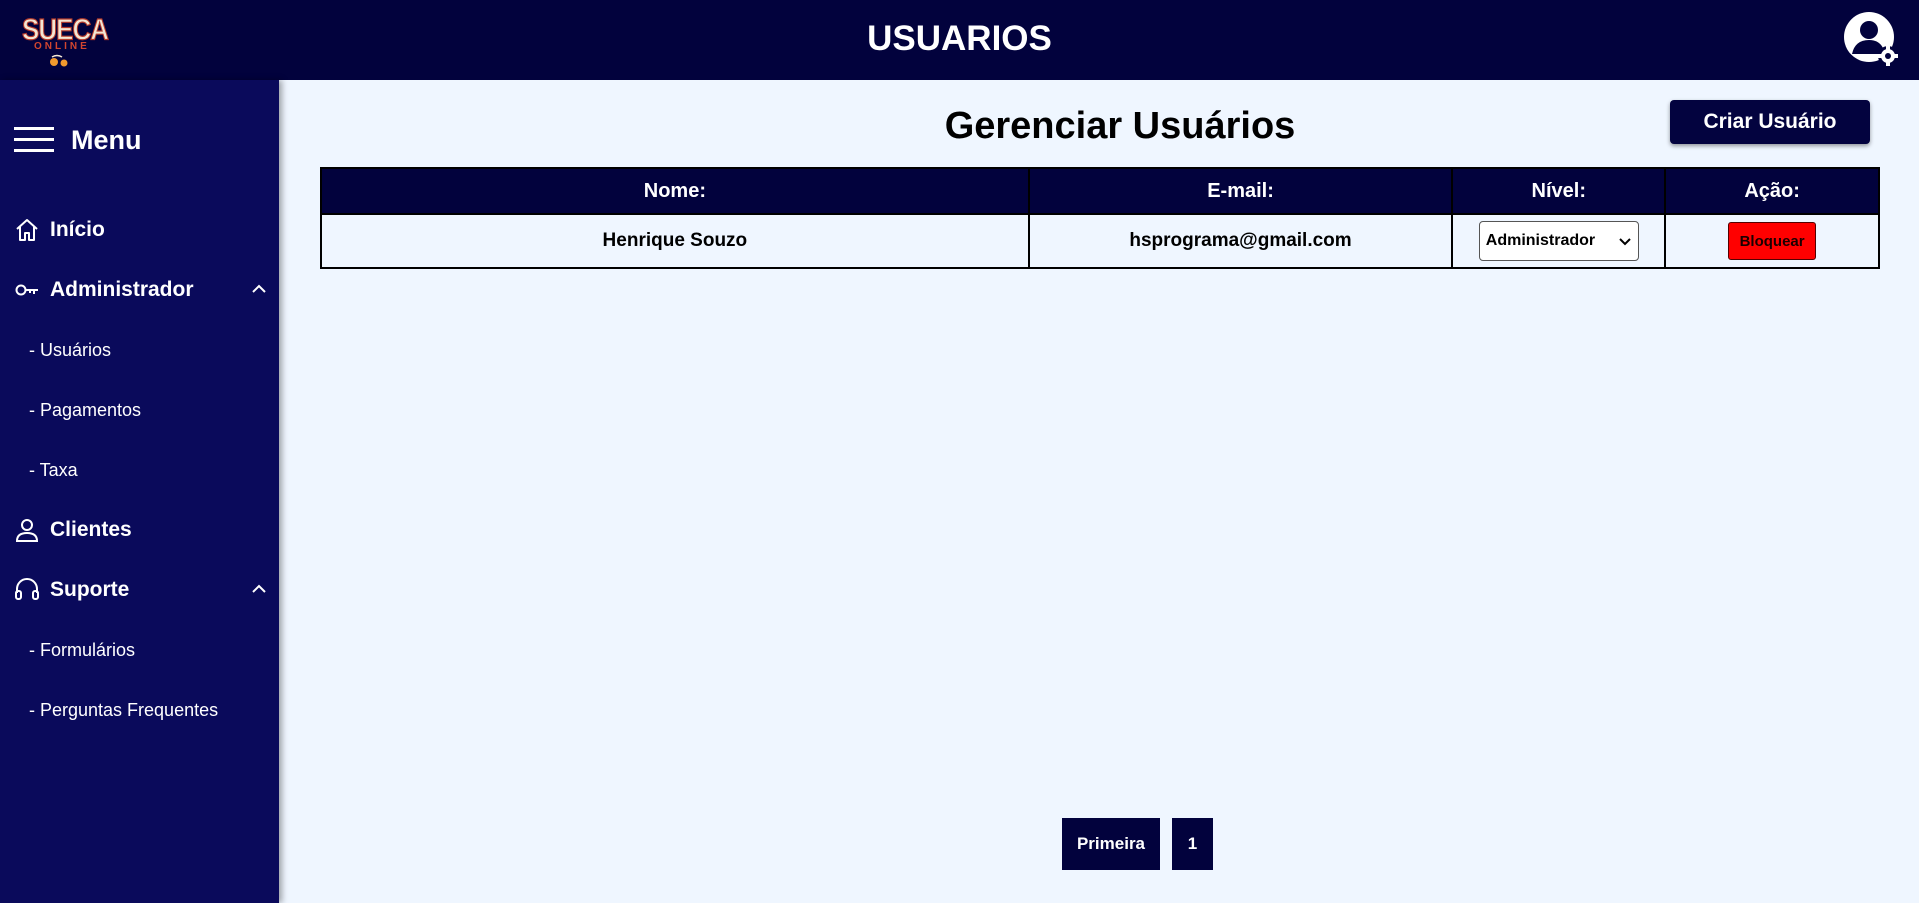  I want to click on table-header-row: Nome: E-mail: Nível: Ação:, so click(1100, 191).